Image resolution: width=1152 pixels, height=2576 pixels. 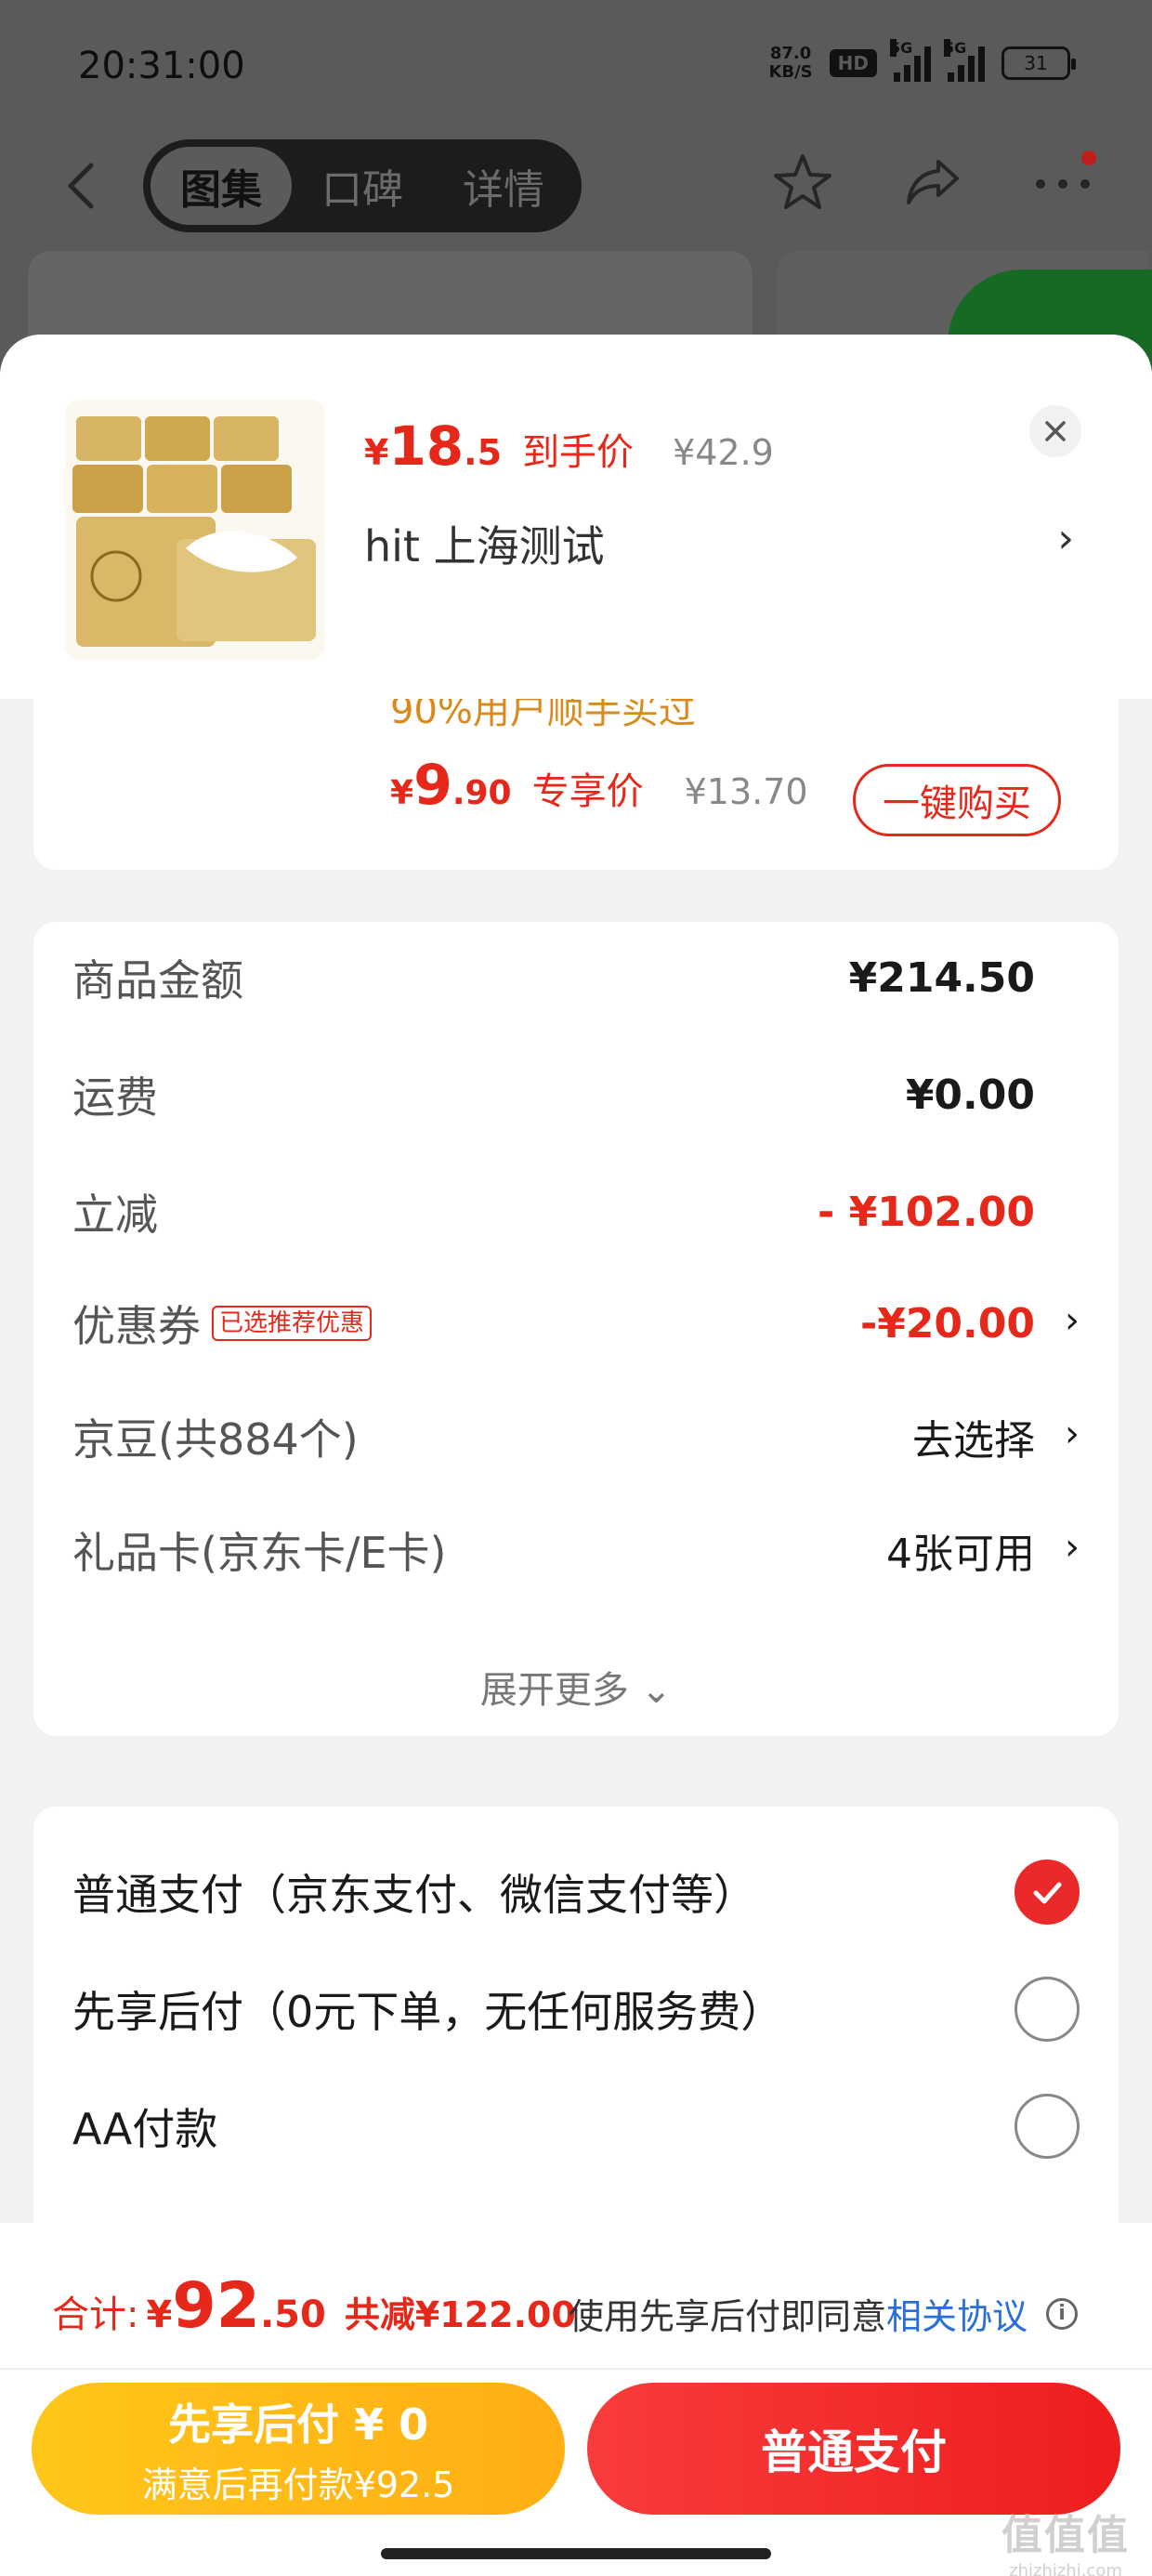 What do you see at coordinates (576, 1550) in the screenshot?
I see `cost-row-giftcard: 礼品卡(京东卡/E卡) 4张可用 ›` at bounding box center [576, 1550].